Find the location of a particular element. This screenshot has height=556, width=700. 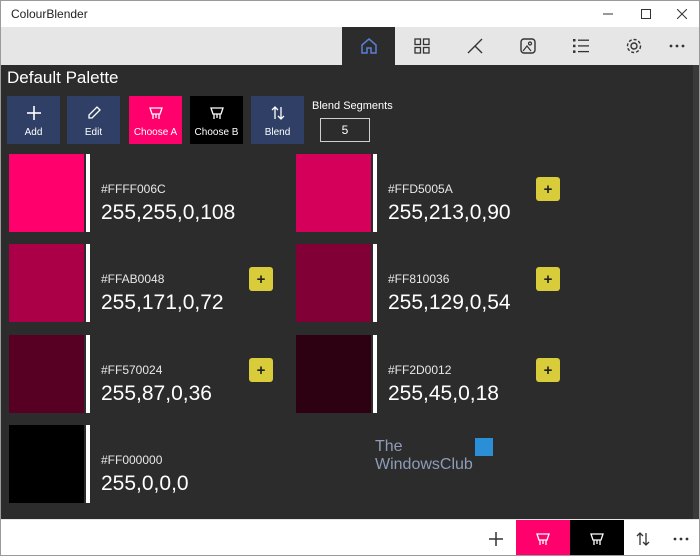

blend-segments-input: 5 is located at coordinates (345, 130).